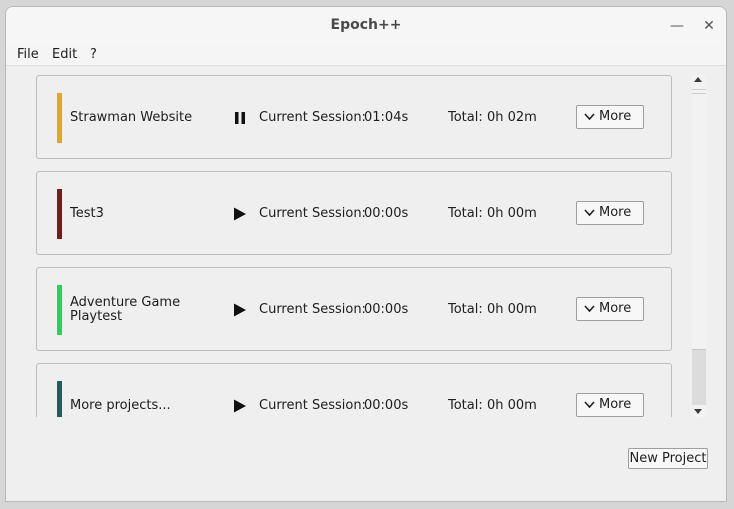 The height and width of the screenshot is (509, 734). I want to click on scroll-down-arrow-icon, so click(698, 411).